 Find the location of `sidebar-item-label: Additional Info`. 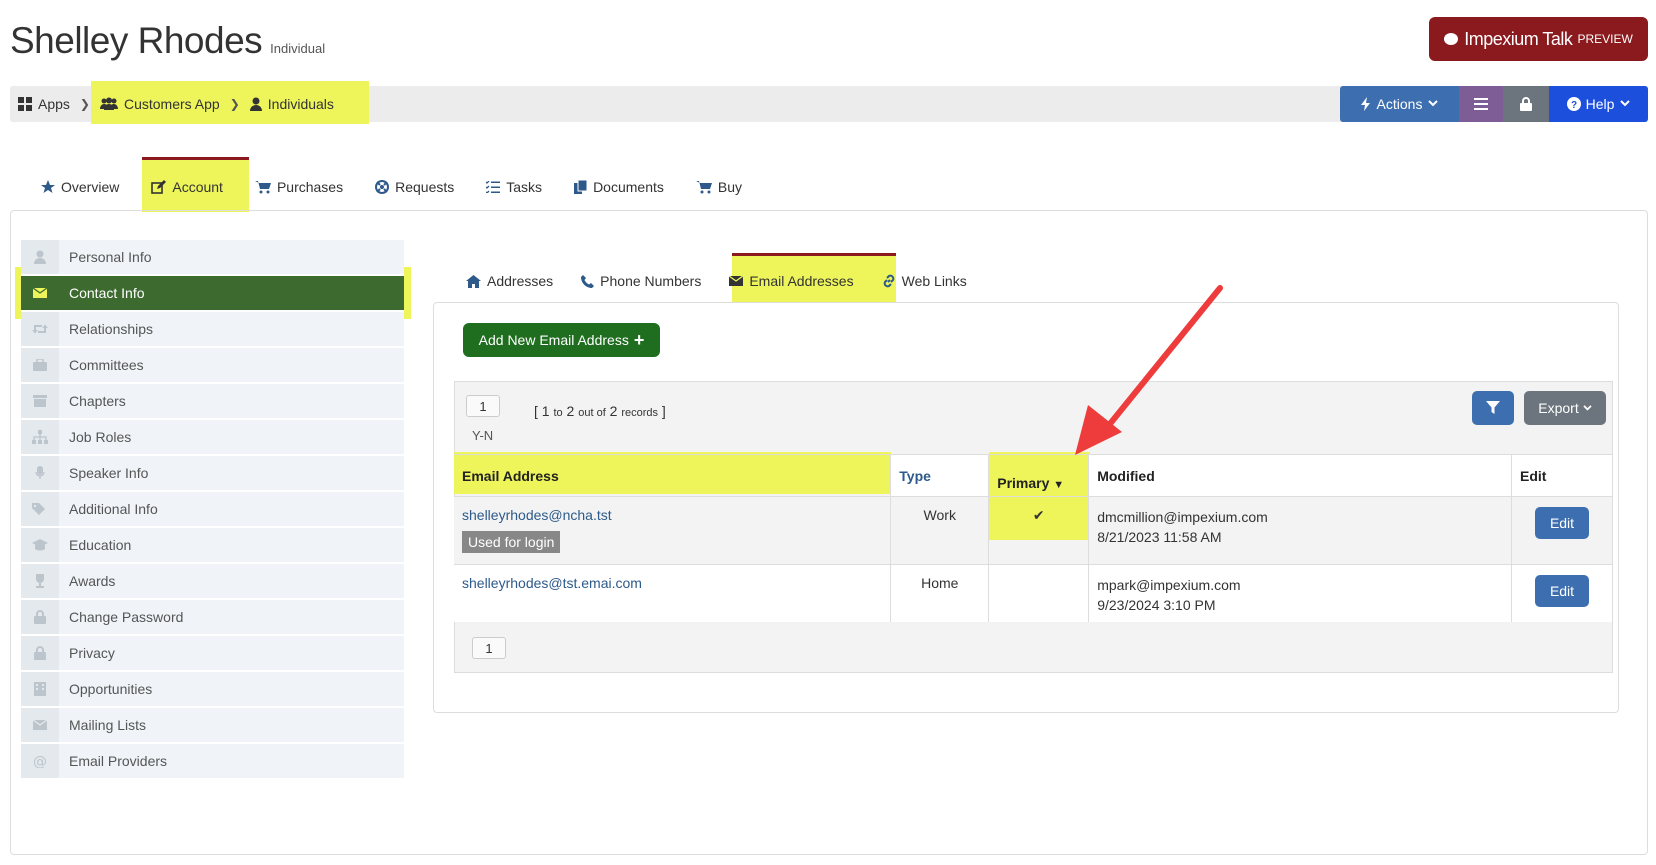

sidebar-item-label: Additional Info is located at coordinates (113, 509).